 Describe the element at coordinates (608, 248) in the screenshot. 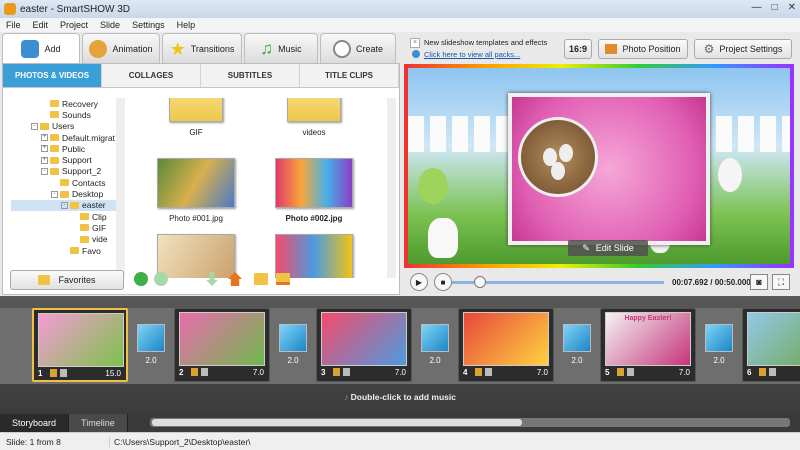

I see `edit-slide-button: ✎ Edit Slide` at that location.